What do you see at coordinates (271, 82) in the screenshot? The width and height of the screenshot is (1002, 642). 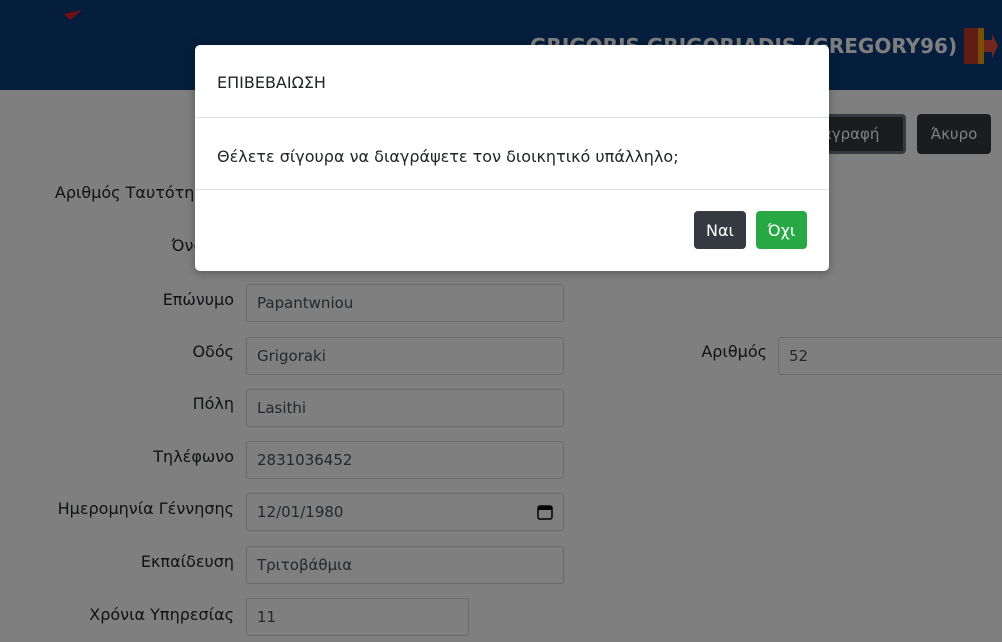 I see `dialog-title: ΕΠΙΒΕΒΑΙΩΣΗ` at bounding box center [271, 82].